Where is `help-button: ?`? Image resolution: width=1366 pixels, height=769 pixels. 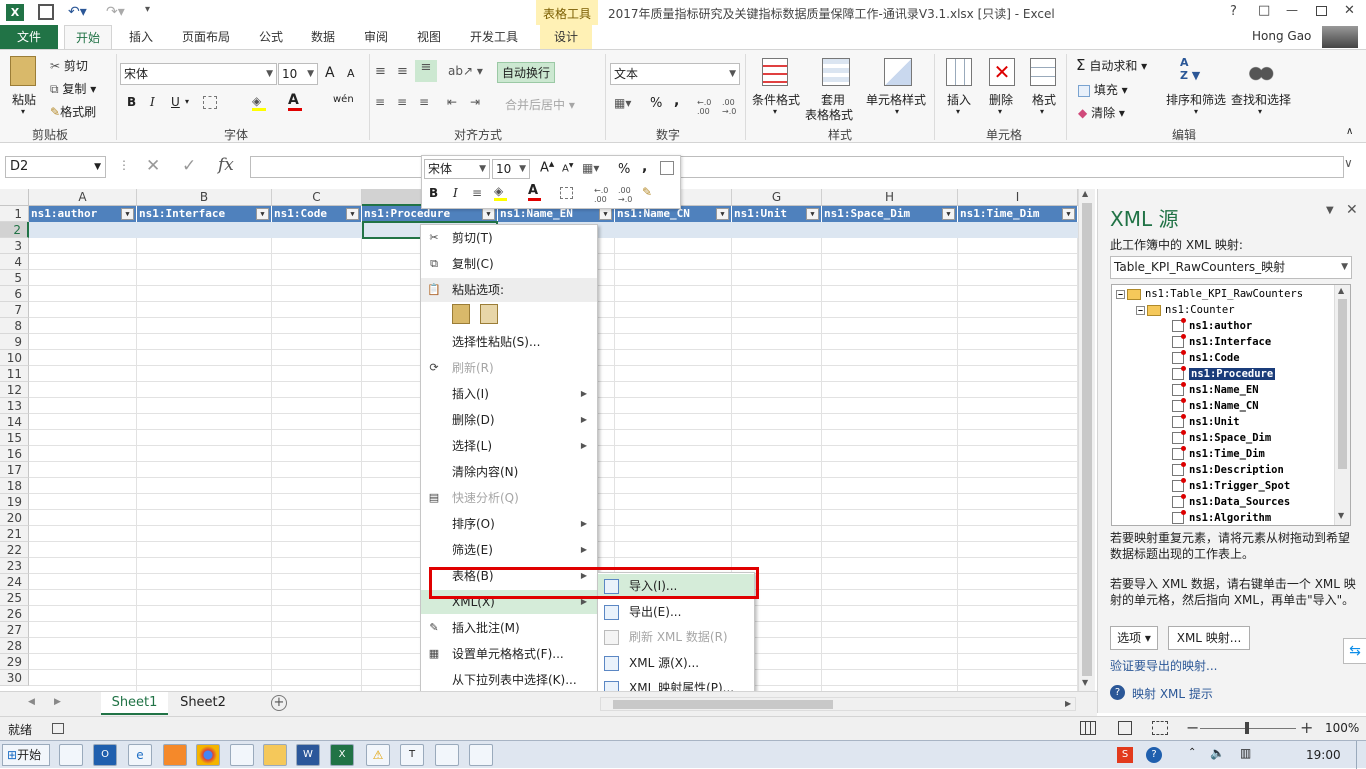
help-button: ? is located at coordinates (1233, 11).